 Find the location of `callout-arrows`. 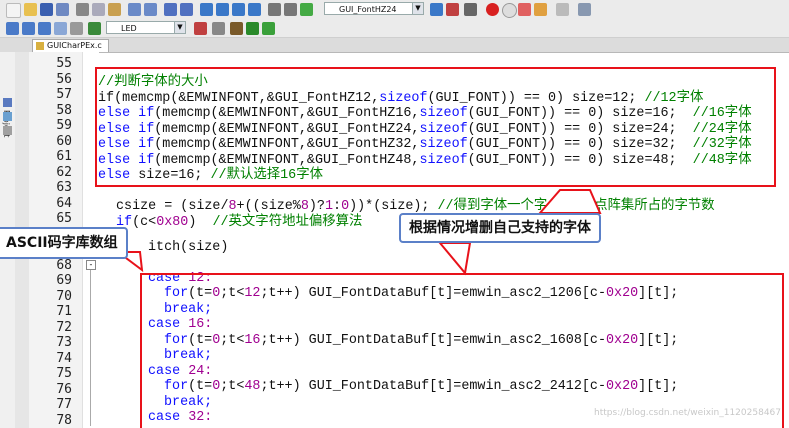

callout-arrows is located at coordinates (358, 232).